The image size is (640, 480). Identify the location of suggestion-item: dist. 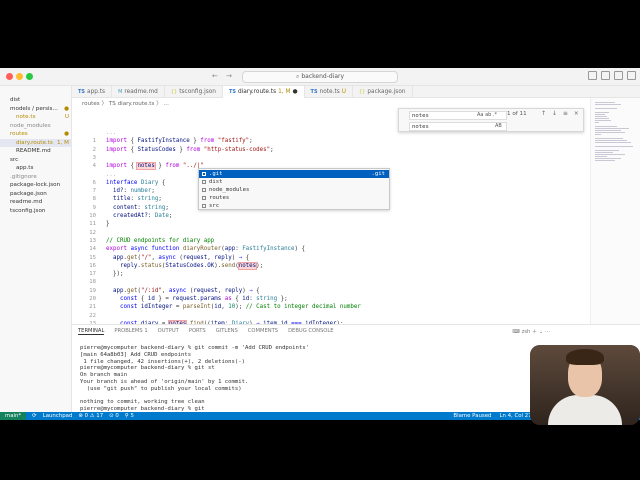
(294, 182).